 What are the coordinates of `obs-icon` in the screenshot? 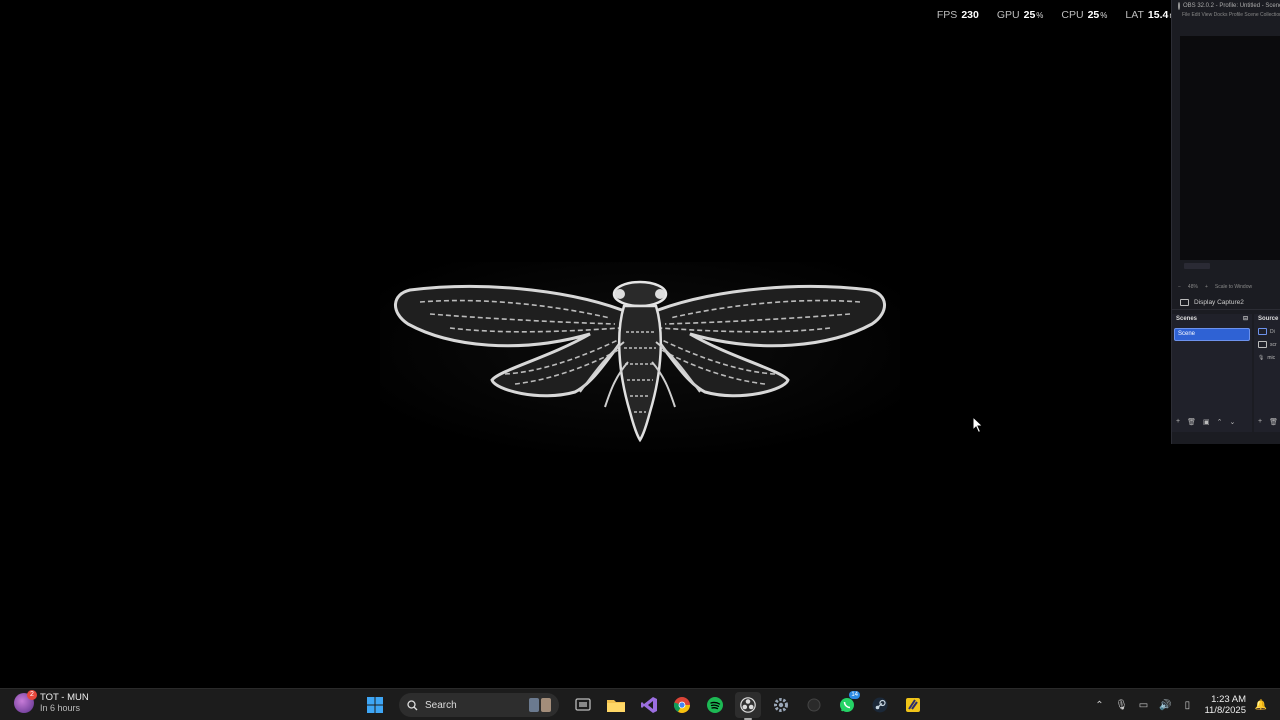 It's located at (748, 705).